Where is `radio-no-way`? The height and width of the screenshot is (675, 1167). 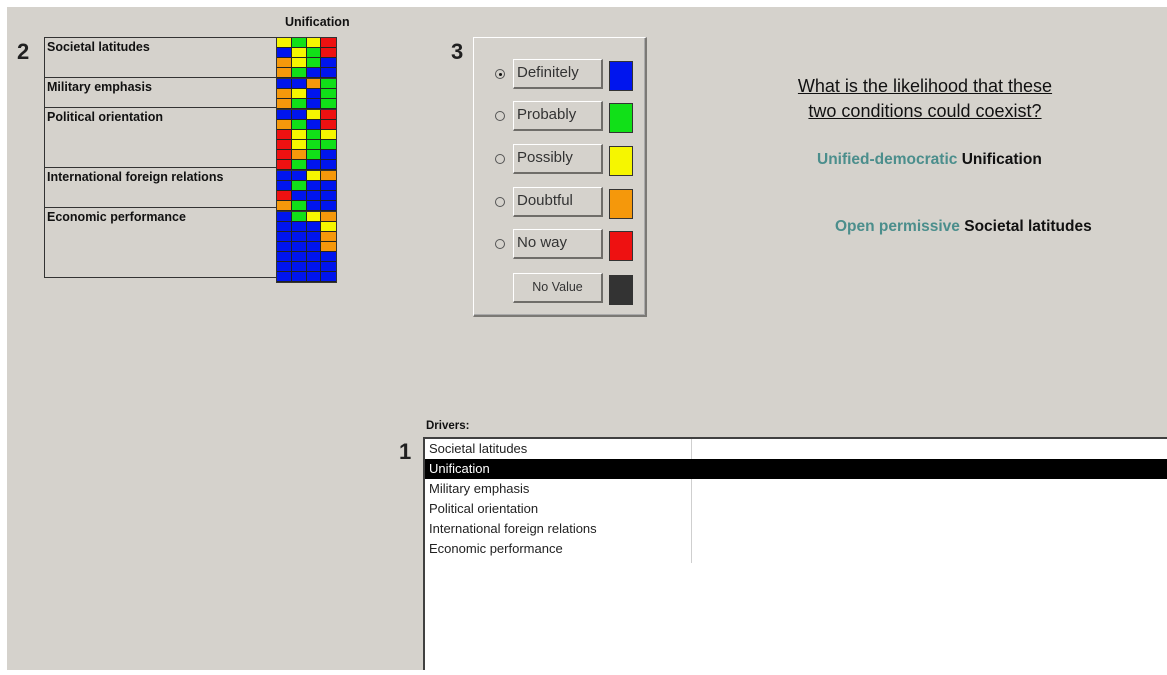
radio-no-way is located at coordinates (500, 244).